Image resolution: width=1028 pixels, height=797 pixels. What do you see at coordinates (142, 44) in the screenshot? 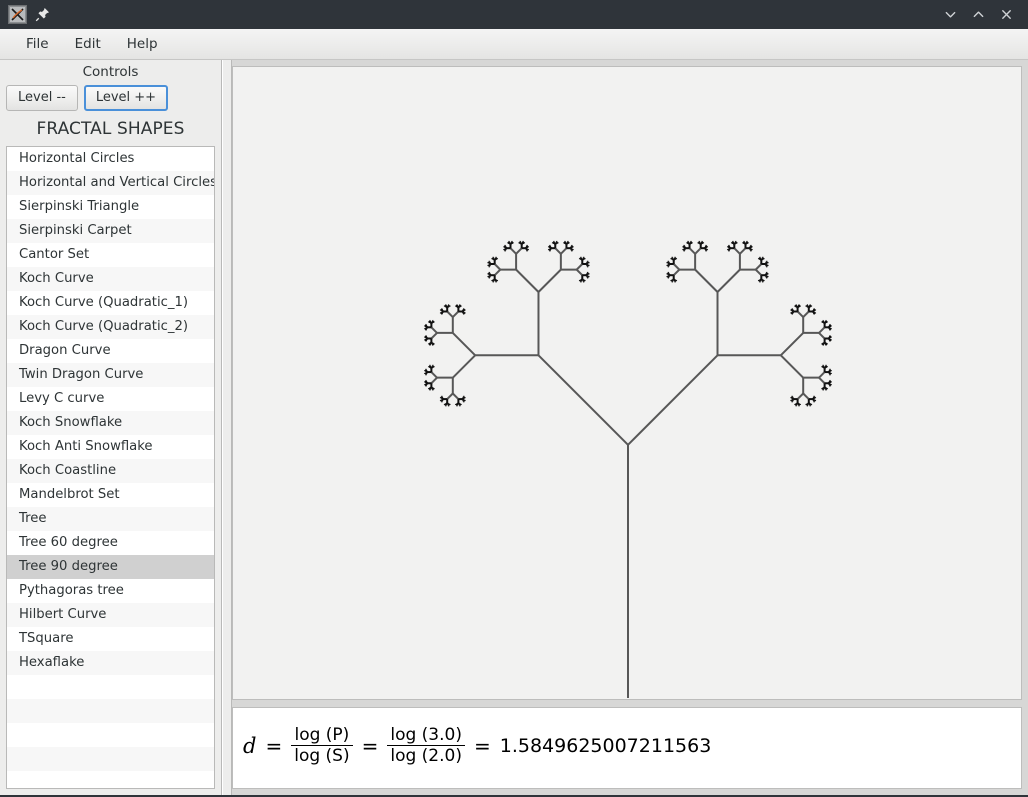
I see `menu-item-help: Help` at bounding box center [142, 44].